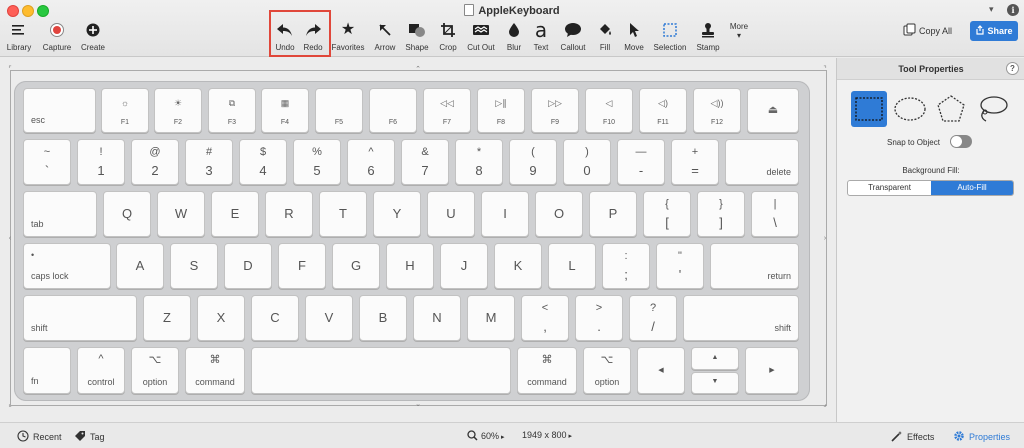 The height and width of the screenshot is (448, 1024). I want to click on transparent-option: Transparent, so click(889, 188).